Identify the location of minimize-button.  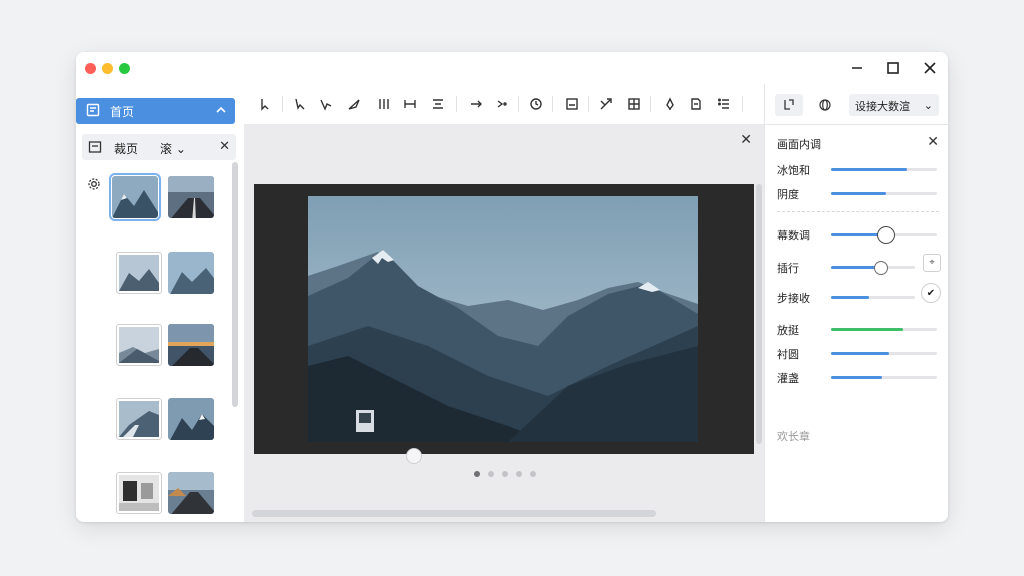
(857, 68).